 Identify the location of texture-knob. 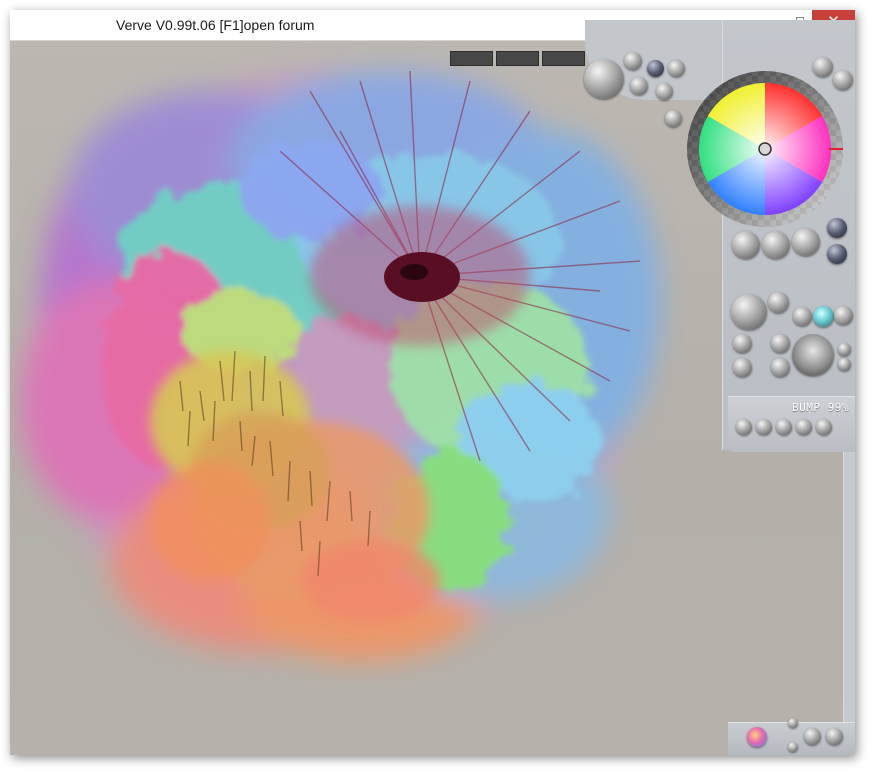
(749, 312).